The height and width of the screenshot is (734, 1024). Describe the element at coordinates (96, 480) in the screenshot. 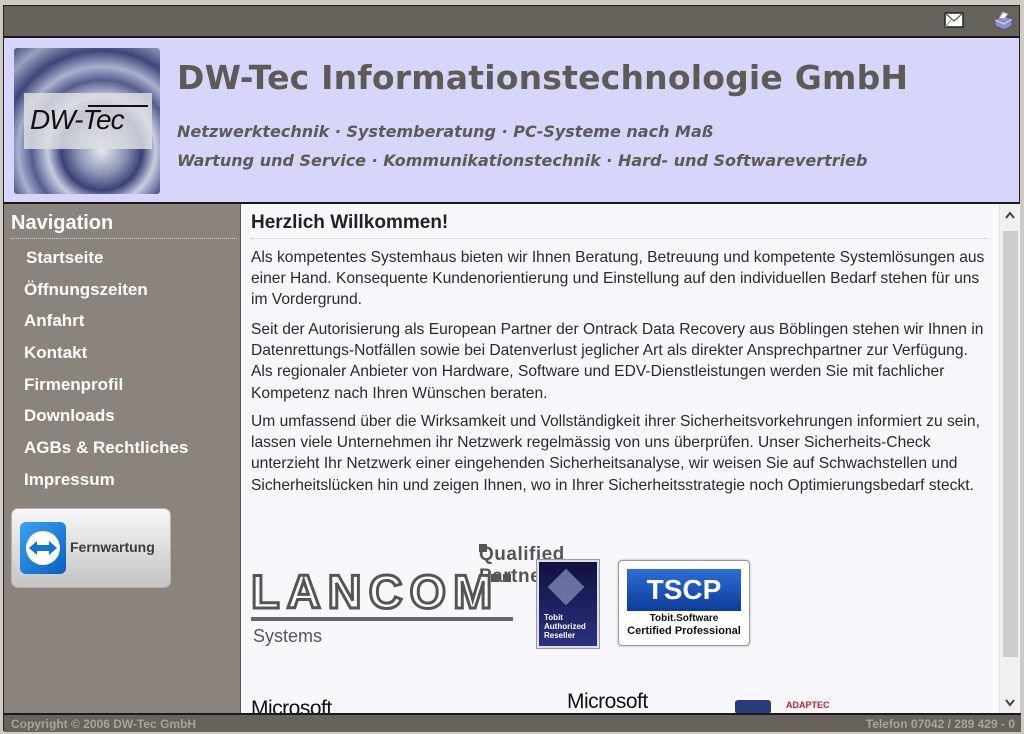

I see `nav-item-impressum: Impressum` at that location.